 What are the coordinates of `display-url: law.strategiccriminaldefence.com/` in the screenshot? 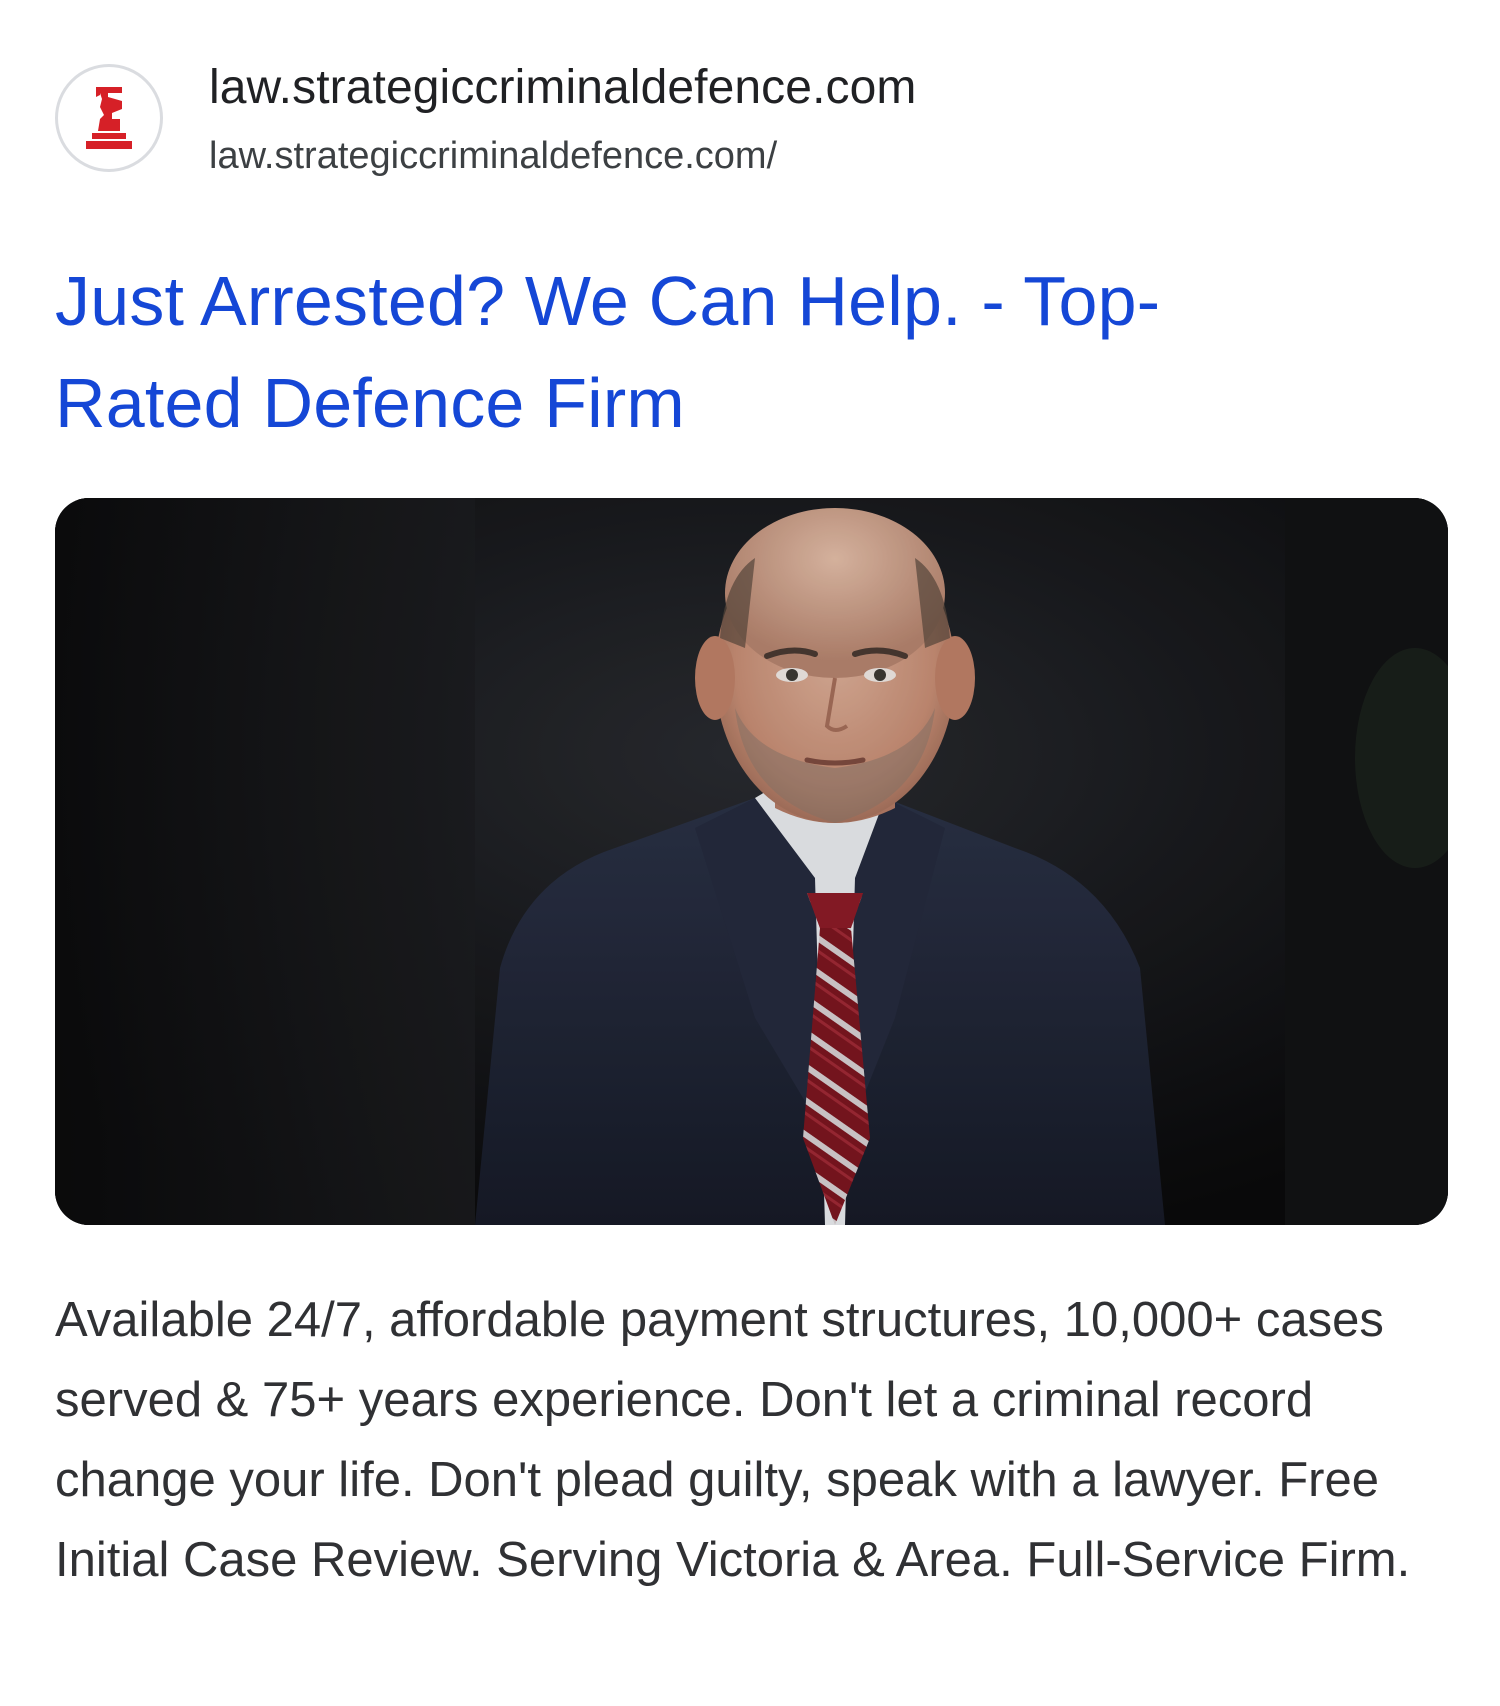 It's located at (563, 156).